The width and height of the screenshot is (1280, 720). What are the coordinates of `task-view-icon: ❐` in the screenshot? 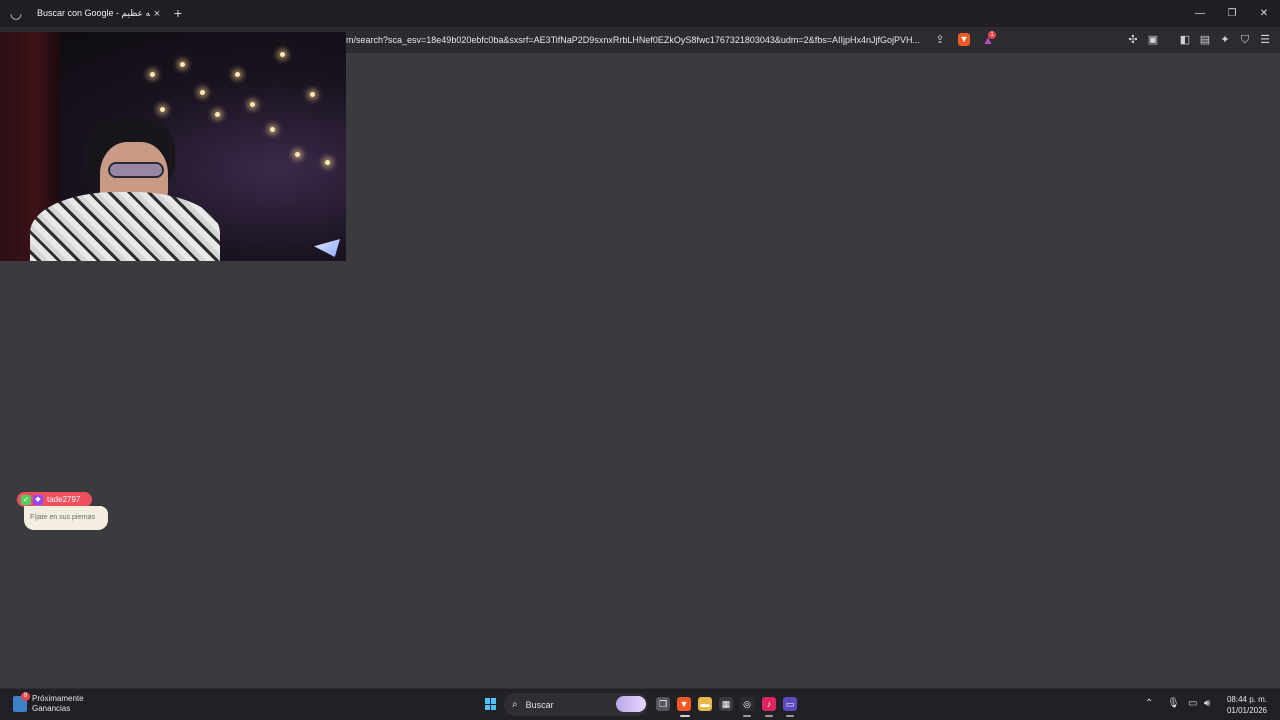 It's located at (663, 704).